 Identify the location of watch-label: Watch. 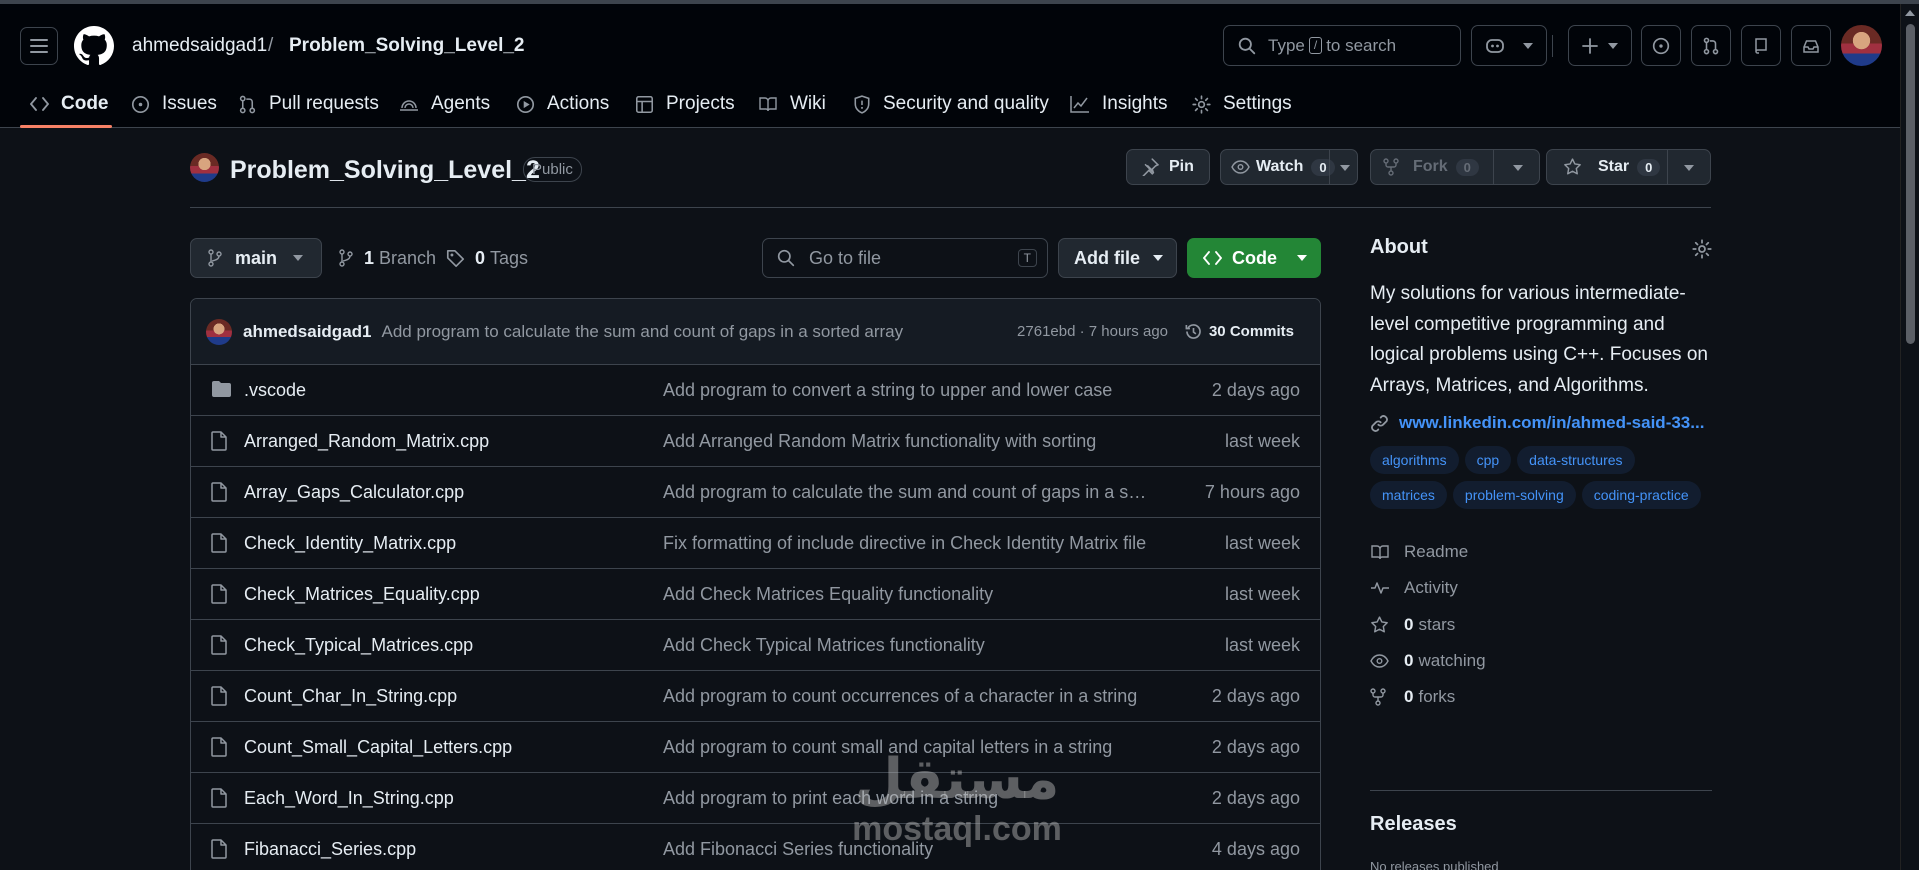
(1280, 166).